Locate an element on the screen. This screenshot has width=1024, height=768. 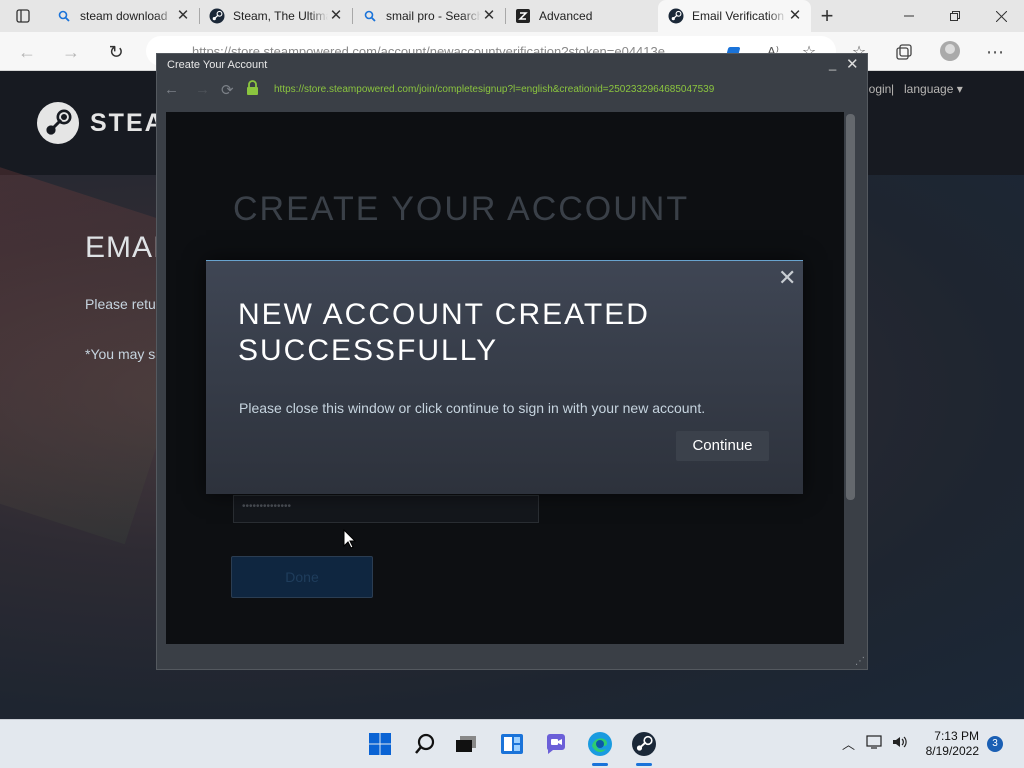
minimize-icon is located at coordinates (909, 16).